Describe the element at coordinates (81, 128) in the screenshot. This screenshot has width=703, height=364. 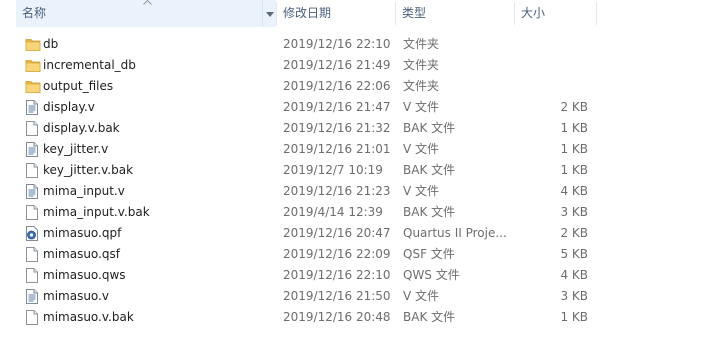
I see `file-name: display.v.bak` at that location.